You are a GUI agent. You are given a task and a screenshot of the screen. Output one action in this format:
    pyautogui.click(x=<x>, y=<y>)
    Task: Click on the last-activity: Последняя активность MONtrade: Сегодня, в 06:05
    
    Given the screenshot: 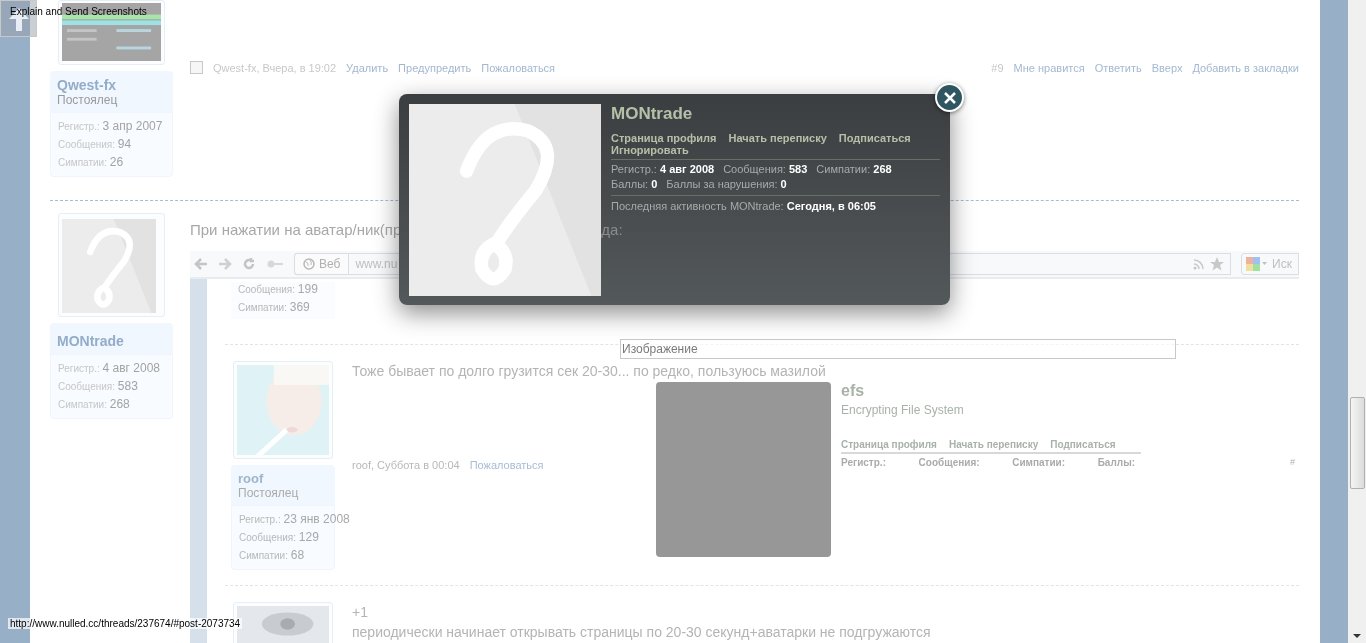 What is the action you would take?
    pyautogui.click(x=744, y=206)
    